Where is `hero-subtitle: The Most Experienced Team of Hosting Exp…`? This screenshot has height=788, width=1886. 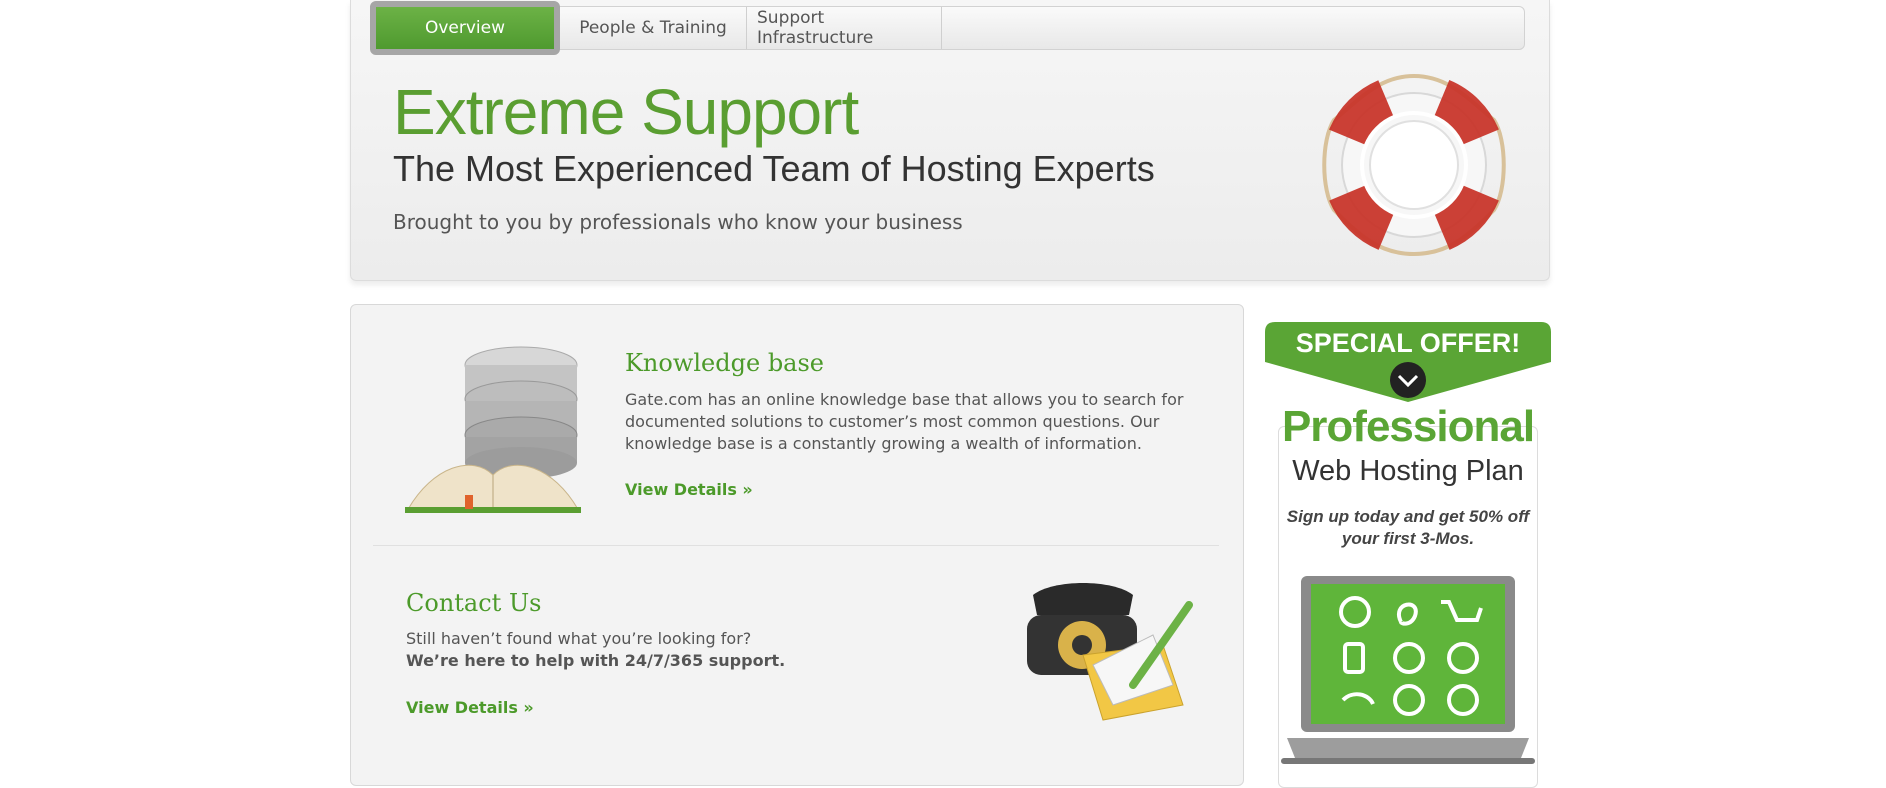 hero-subtitle: The Most Experienced Team of Hosting Exp… is located at coordinates (774, 168).